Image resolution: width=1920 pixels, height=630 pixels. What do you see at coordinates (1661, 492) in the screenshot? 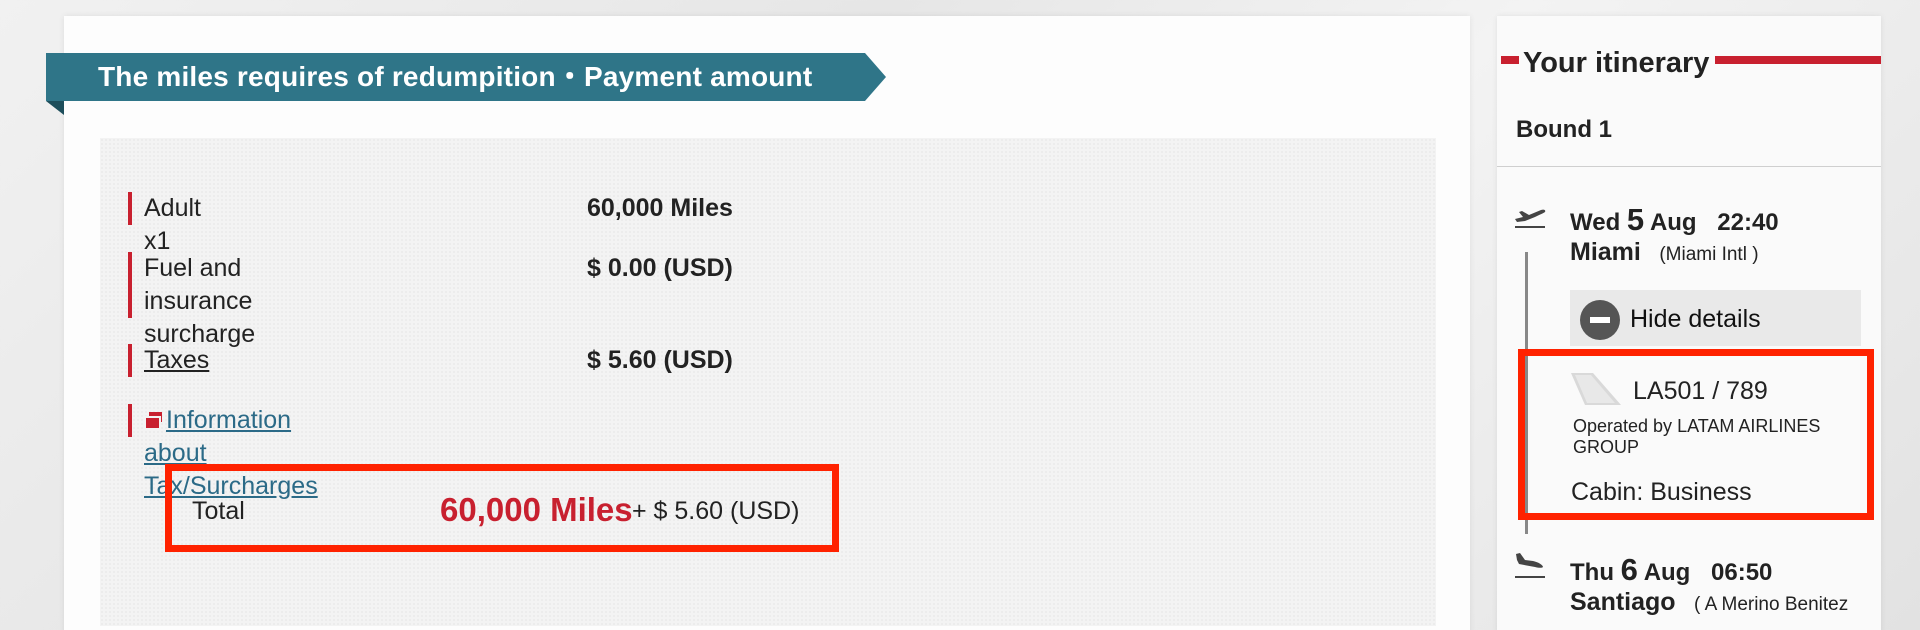
I see `cabin-class: Cabin: Business` at bounding box center [1661, 492].